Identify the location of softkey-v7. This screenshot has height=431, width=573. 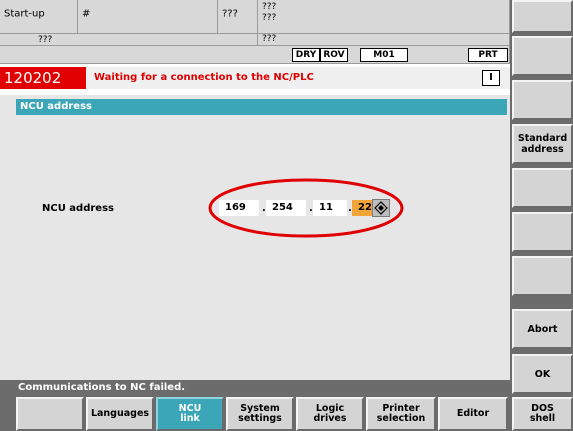
(542, 276).